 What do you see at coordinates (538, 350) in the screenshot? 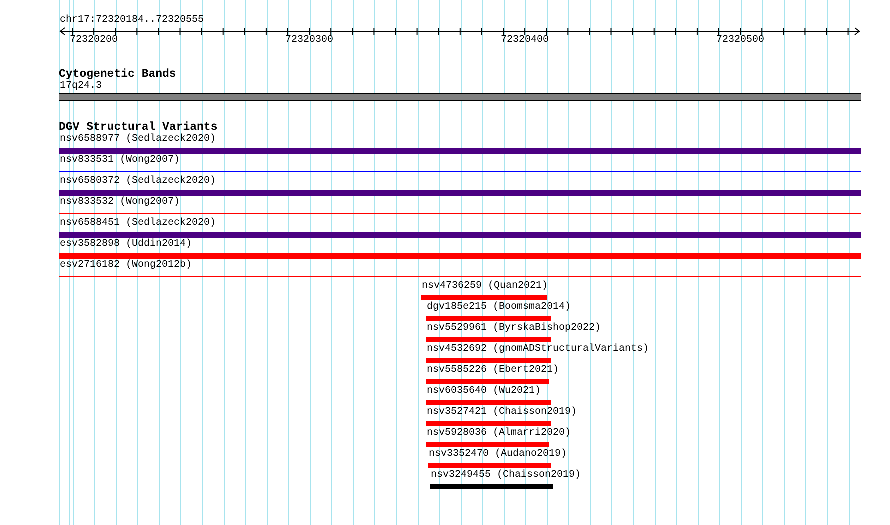
I see `feature-label: nsv4532692 (gnomADStructuralVariants)` at bounding box center [538, 350].